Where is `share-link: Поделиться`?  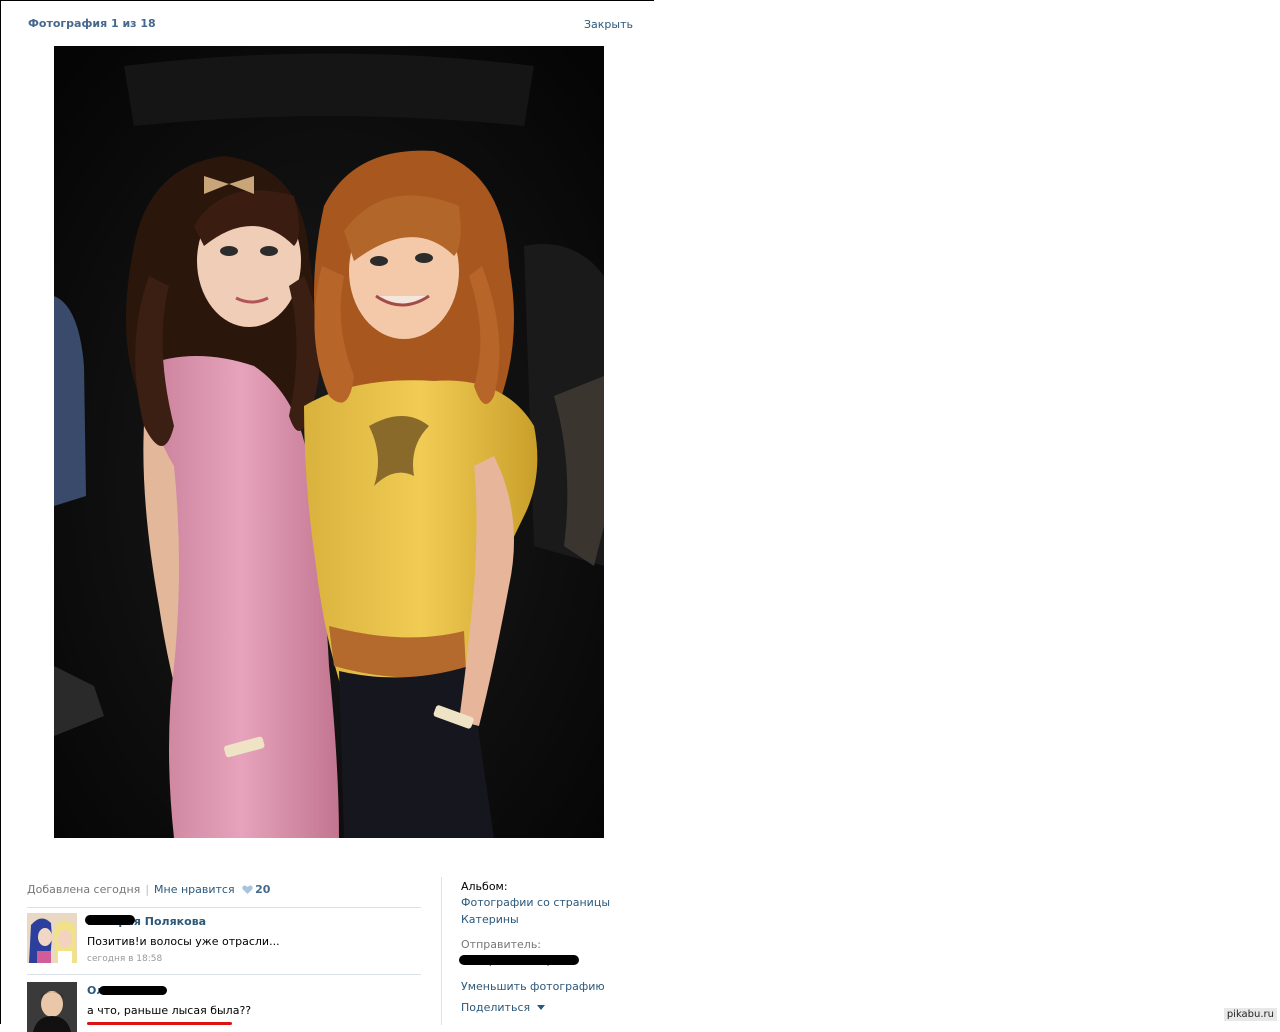
share-link: Поделиться is located at coordinates (503, 1007).